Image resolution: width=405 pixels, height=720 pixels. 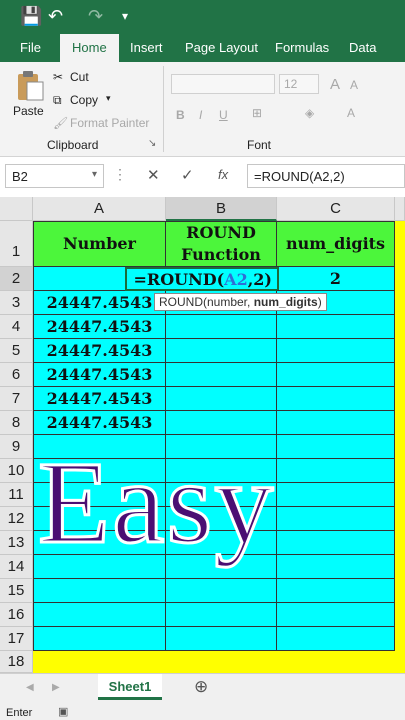 I want to click on status-bar: Enter ▣, so click(x=202, y=711).